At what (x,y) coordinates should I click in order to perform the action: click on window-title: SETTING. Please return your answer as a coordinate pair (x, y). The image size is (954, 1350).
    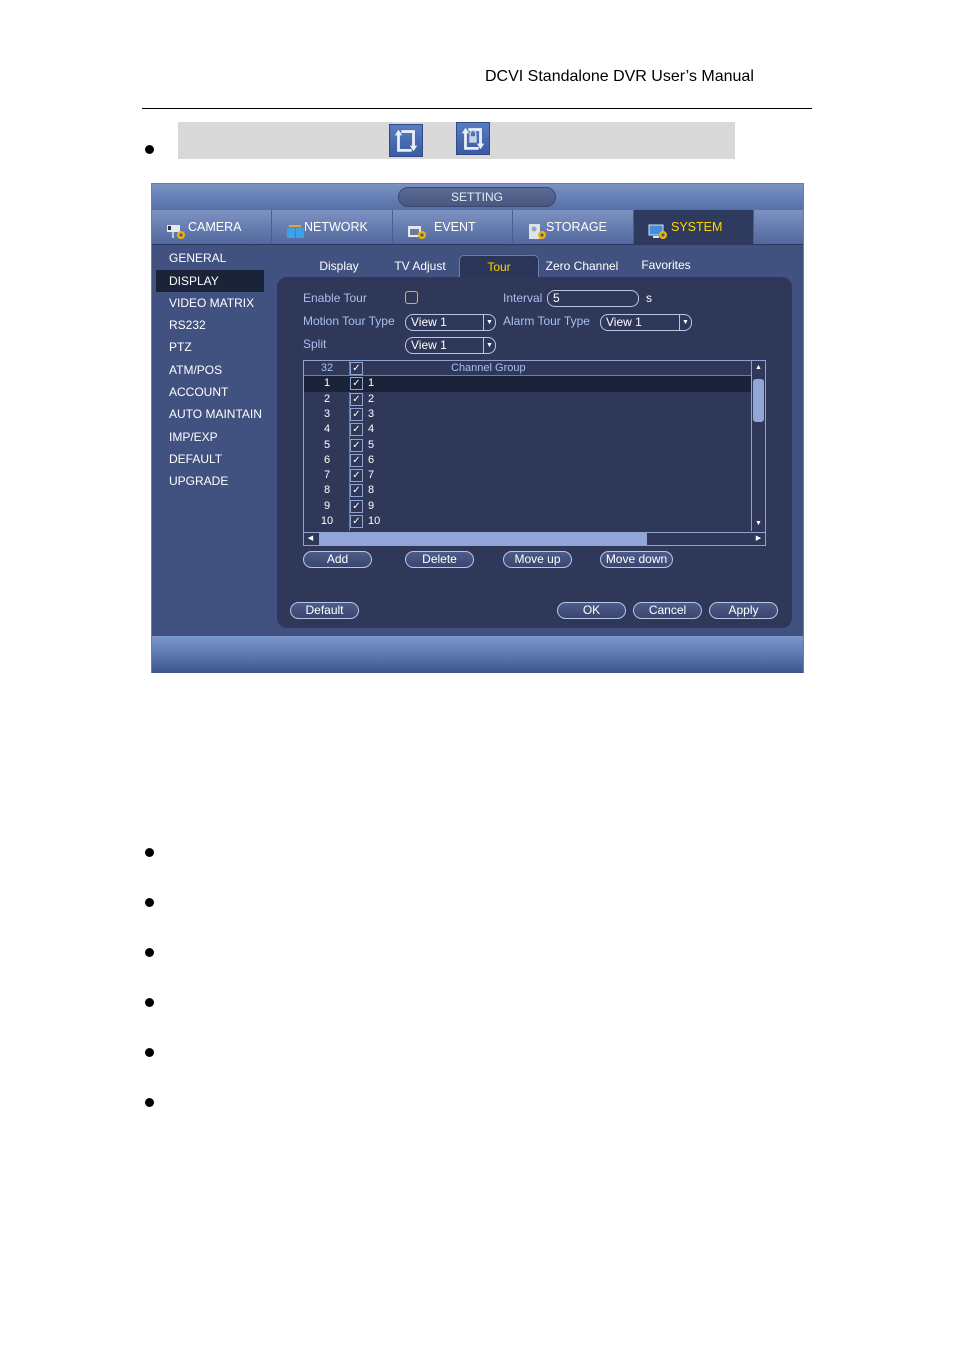
    Looking at the image, I should click on (477, 197).